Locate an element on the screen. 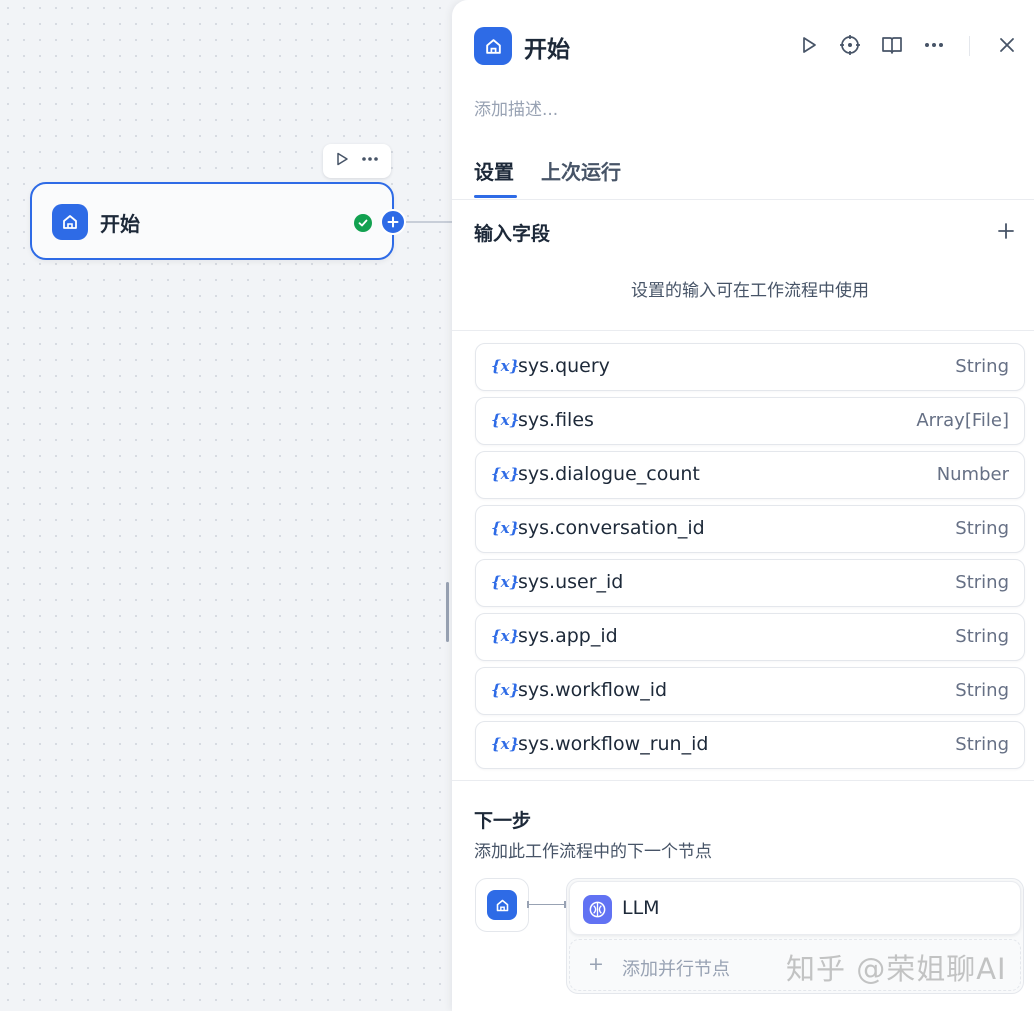 The width and height of the screenshot is (1034, 1011). plus-icon: + is located at coordinates (596, 964).